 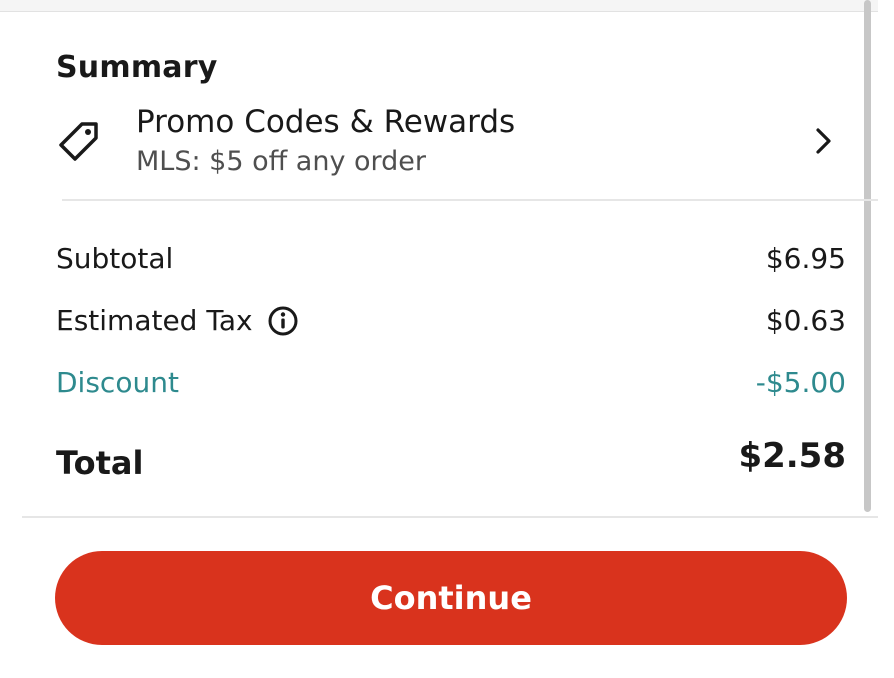 What do you see at coordinates (451, 386) in the screenshot?
I see `discount-row: Discount -$5.00` at bounding box center [451, 386].